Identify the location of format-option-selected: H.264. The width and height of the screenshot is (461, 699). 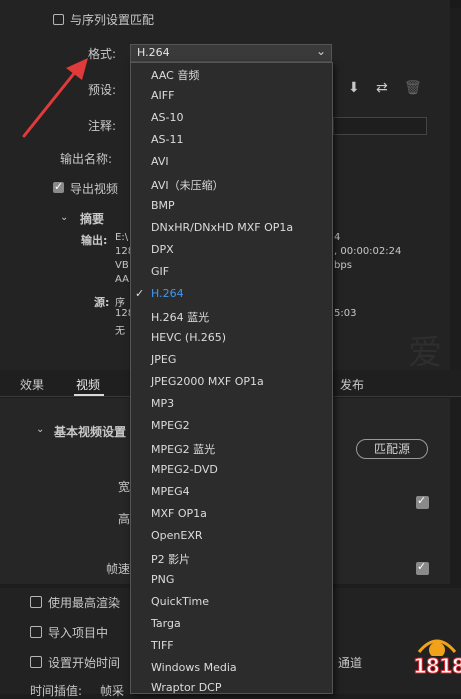
(167, 293).